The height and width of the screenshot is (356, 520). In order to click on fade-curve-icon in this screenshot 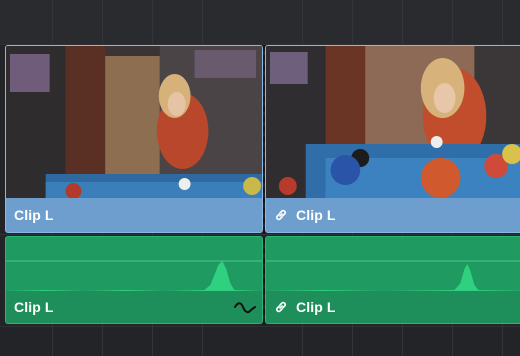, I will do `click(245, 309)`.